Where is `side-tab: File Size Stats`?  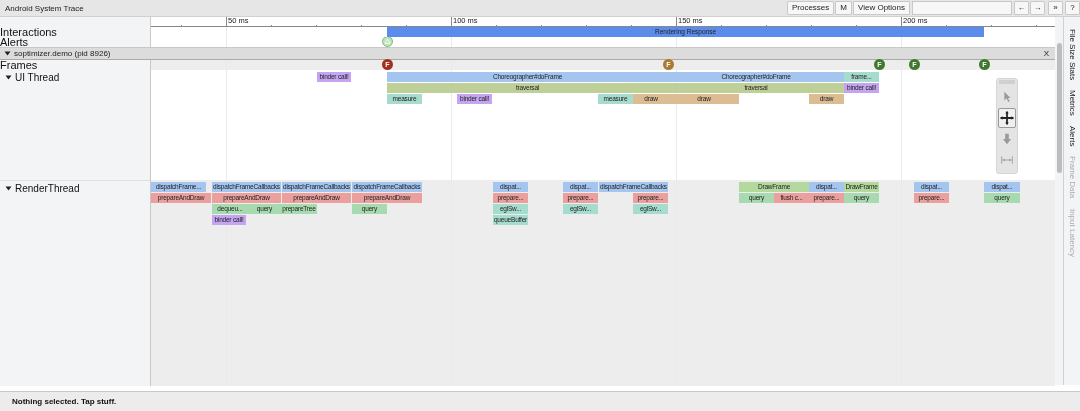 side-tab: File Size Stats is located at coordinates (1072, 55).